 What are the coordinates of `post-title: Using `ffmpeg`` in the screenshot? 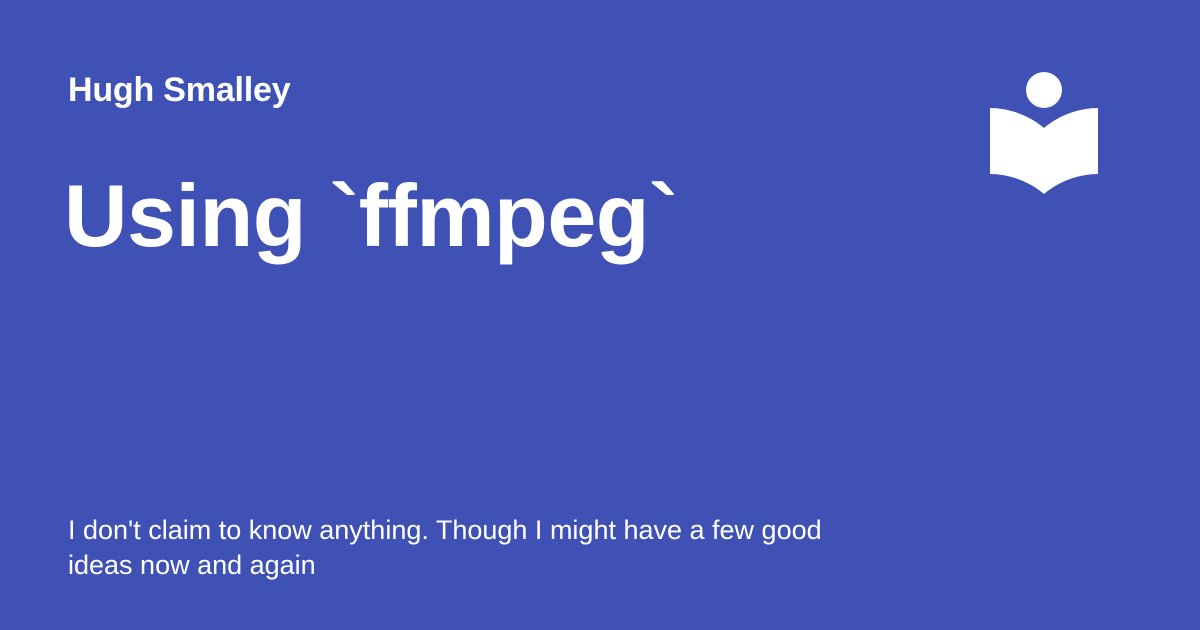 It's located at (371, 215).